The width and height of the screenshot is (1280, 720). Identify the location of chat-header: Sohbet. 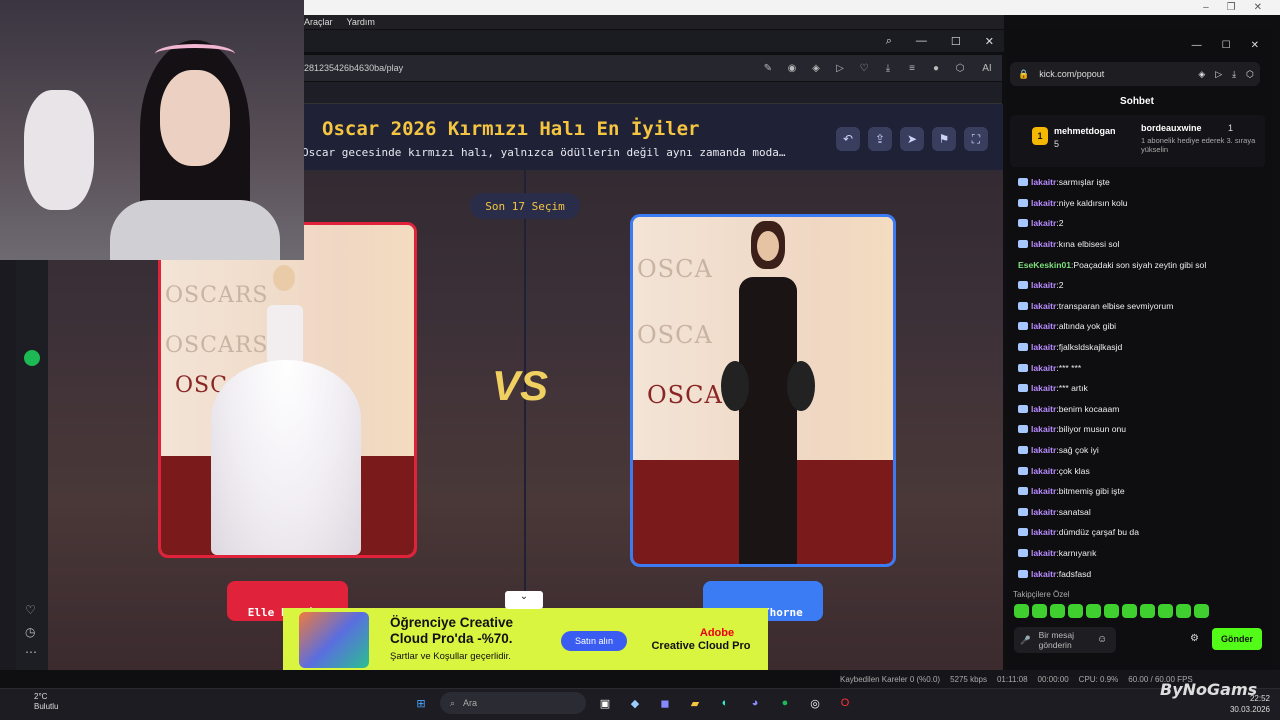
(1137, 101).